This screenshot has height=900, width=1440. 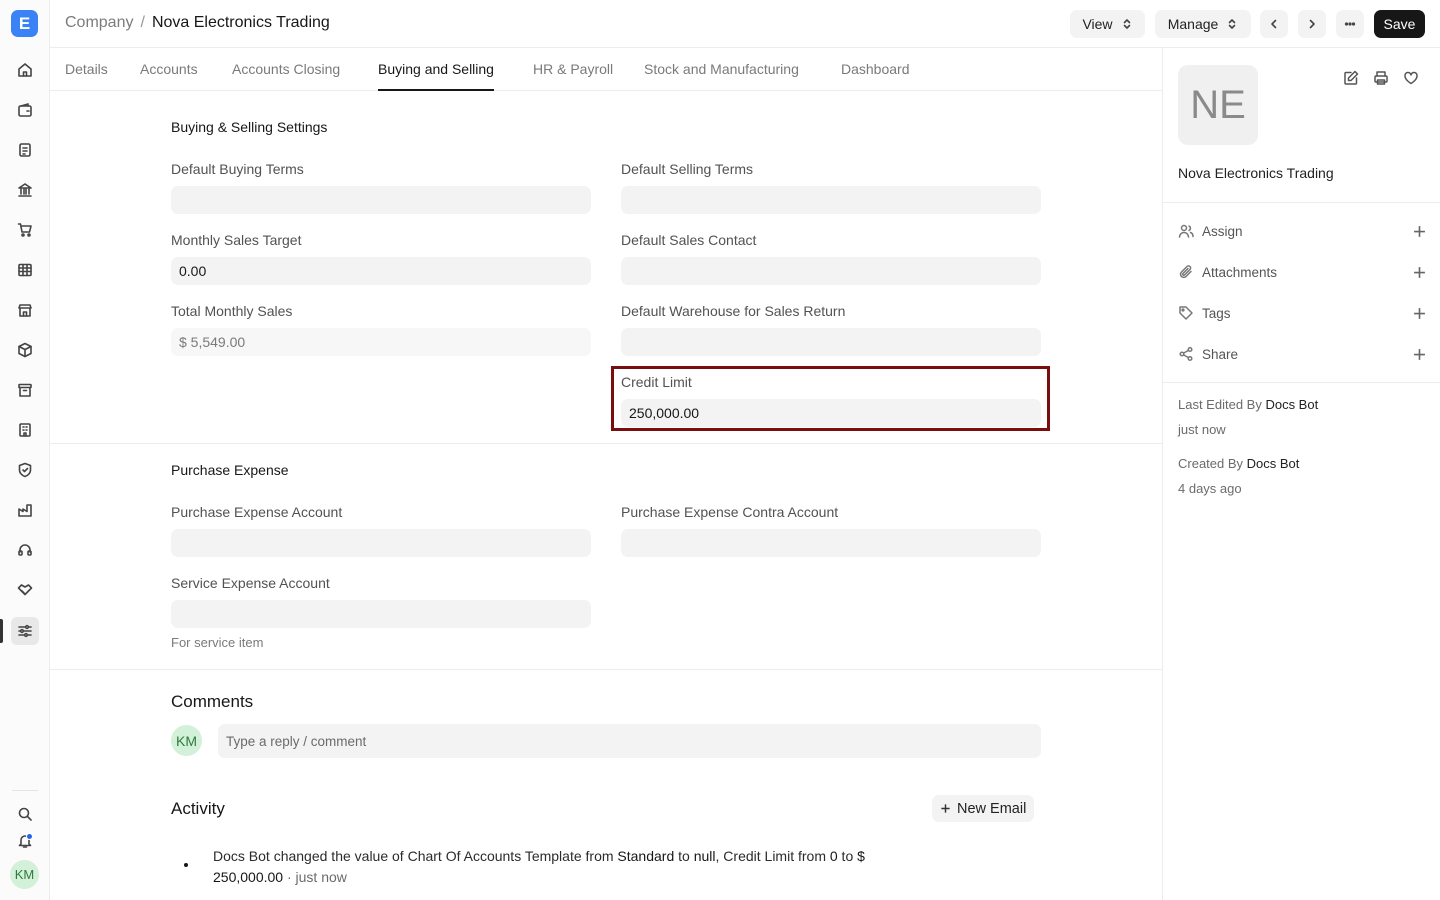 I want to click on shield-icon, so click(x=25, y=470).